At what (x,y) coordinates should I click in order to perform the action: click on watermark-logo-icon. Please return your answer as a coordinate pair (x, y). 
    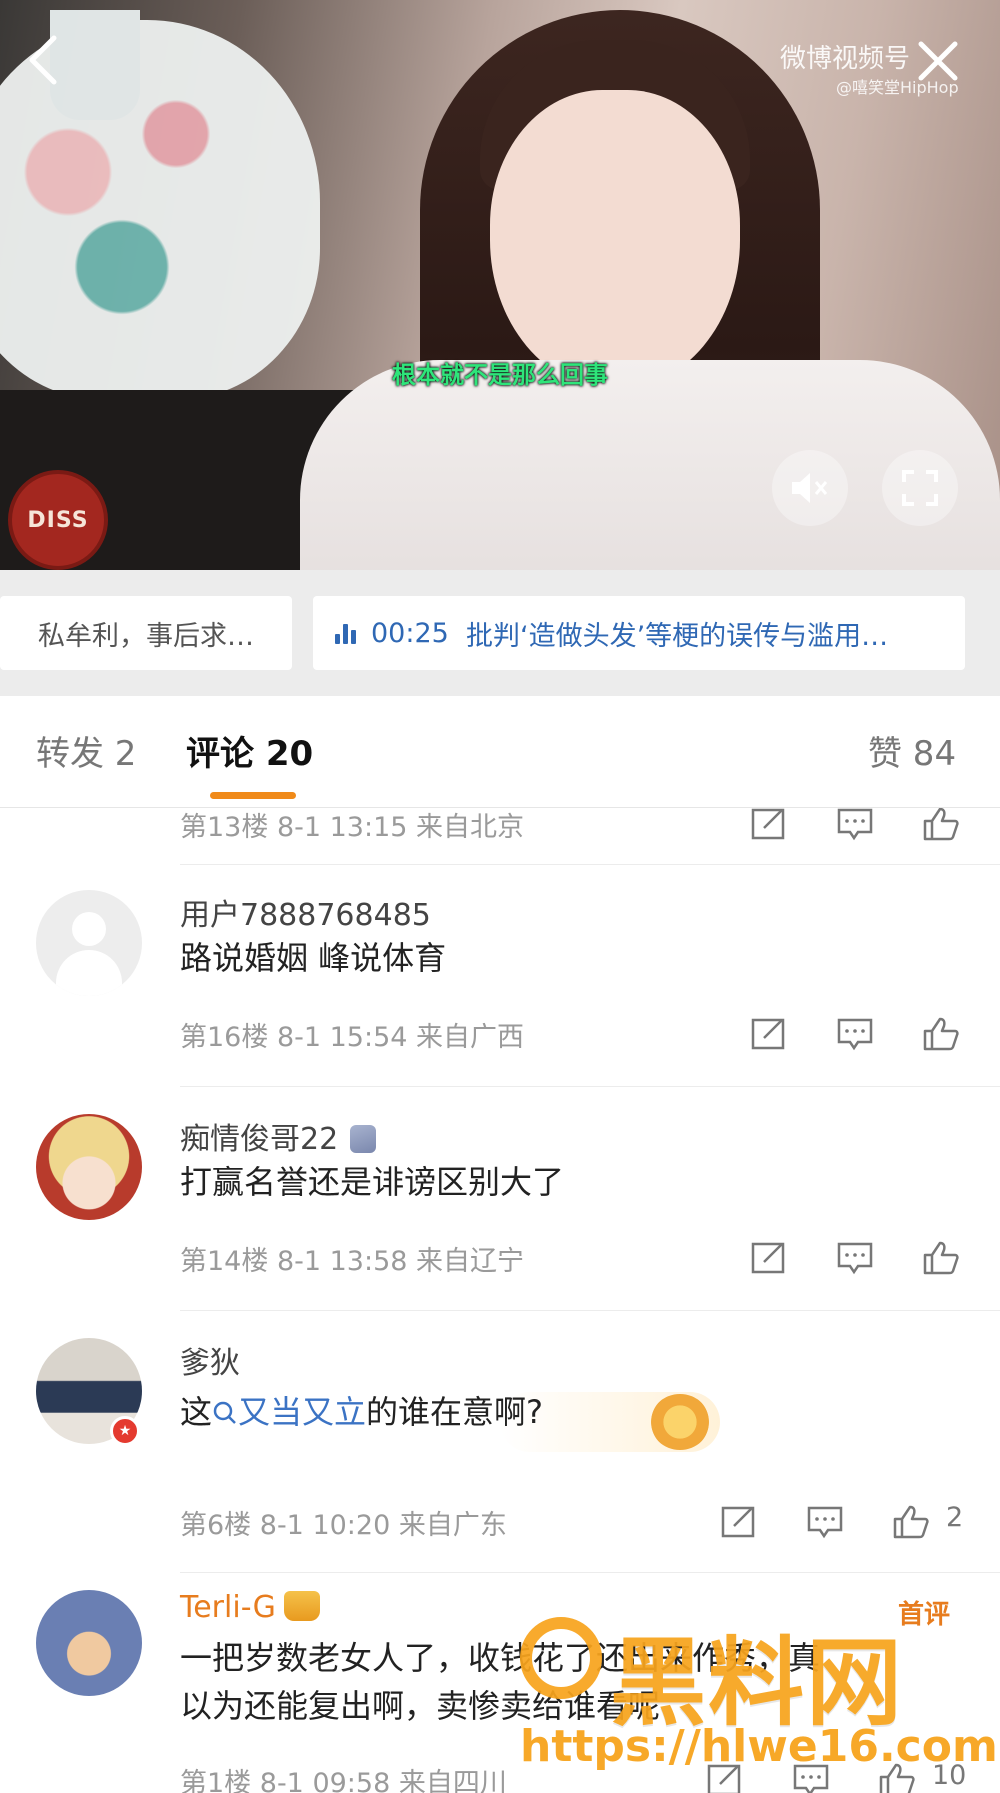
    Looking at the image, I should click on (561, 1658).